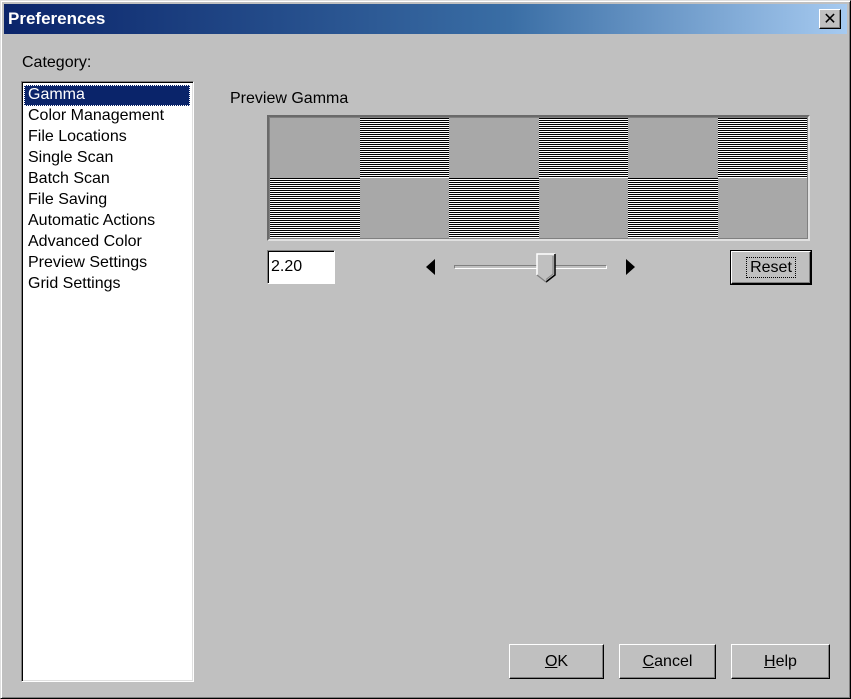  I want to click on gamma-slider-track, so click(530, 267).